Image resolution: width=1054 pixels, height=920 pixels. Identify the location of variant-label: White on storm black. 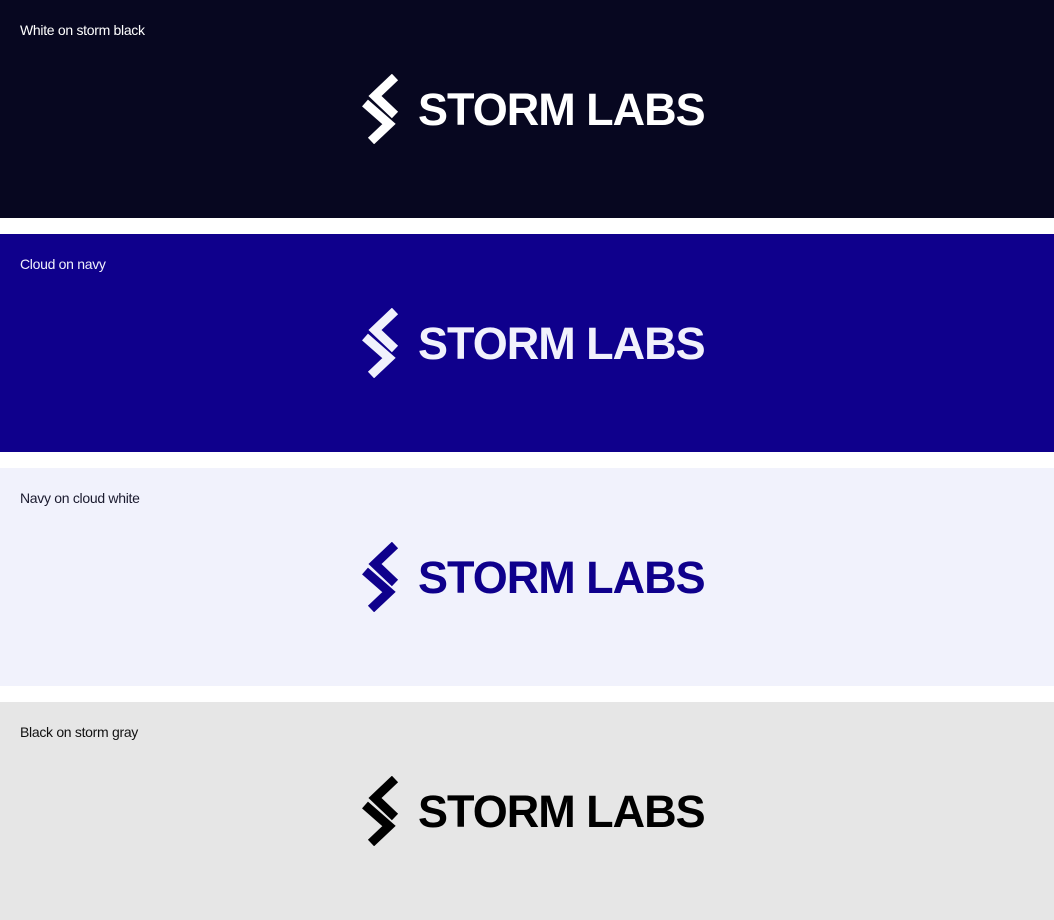
(82, 30).